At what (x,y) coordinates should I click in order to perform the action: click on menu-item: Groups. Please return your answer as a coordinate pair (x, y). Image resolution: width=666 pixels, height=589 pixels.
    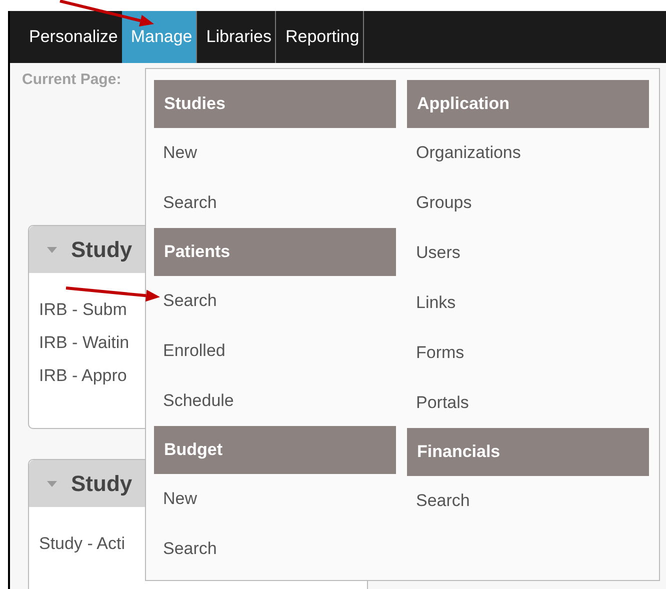
    Looking at the image, I should click on (444, 203).